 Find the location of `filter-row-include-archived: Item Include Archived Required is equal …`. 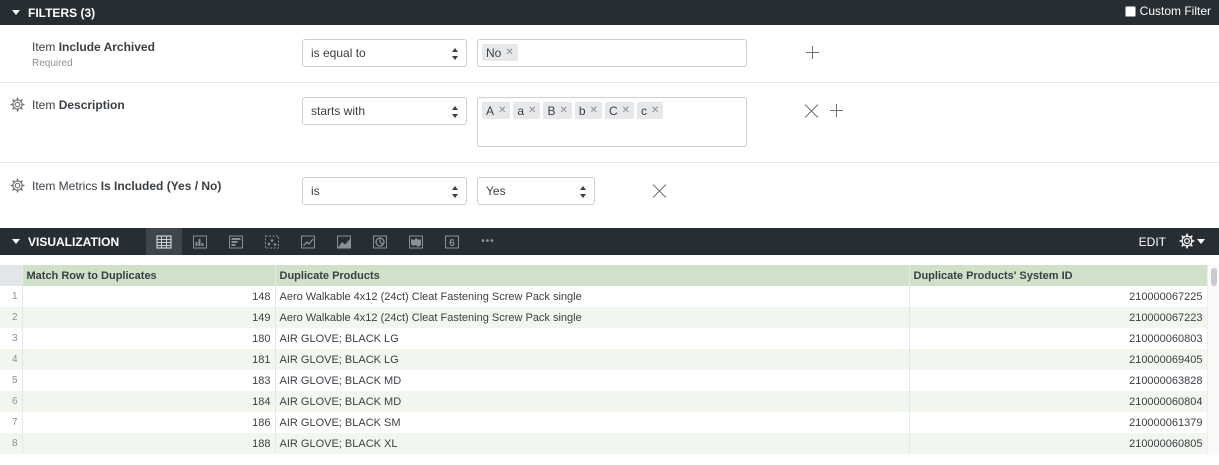

filter-row-include-archived: Item Include Archived Required is equal … is located at coordinates (609, 54).